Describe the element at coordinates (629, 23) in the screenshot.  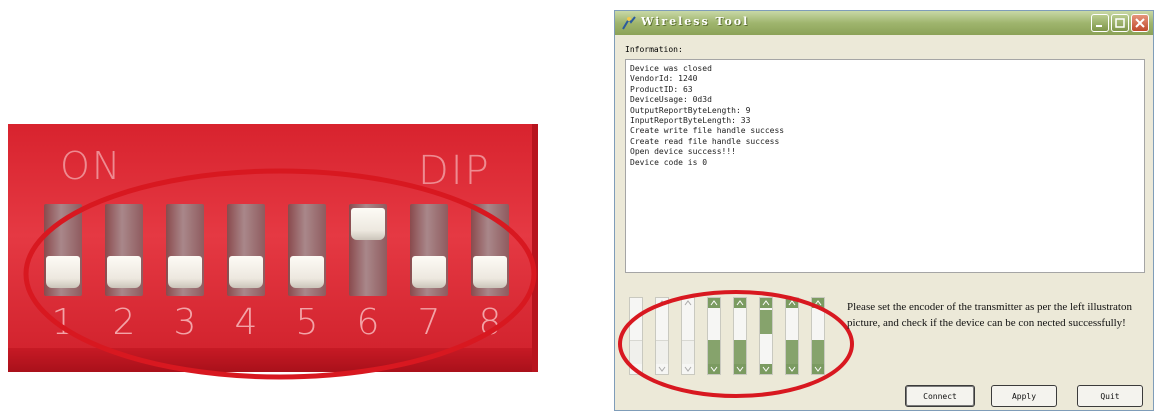
I see `app-icon` at that location.